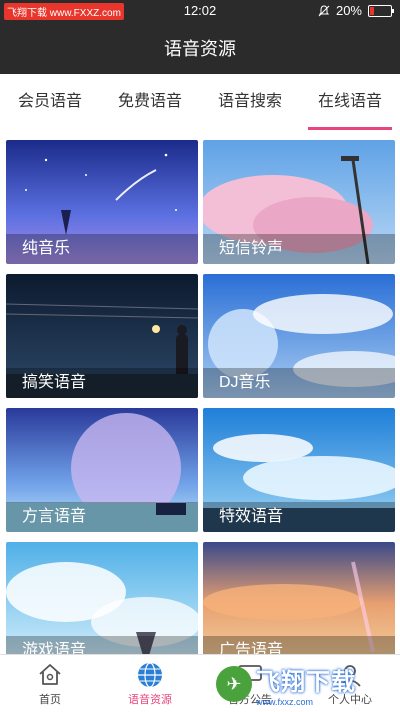 This screenshot has height=712, width=400. What do you see at coordinates (50, 699) in the screenshot?
I see `nav-label: 首页` at bounding box center [50, 699].